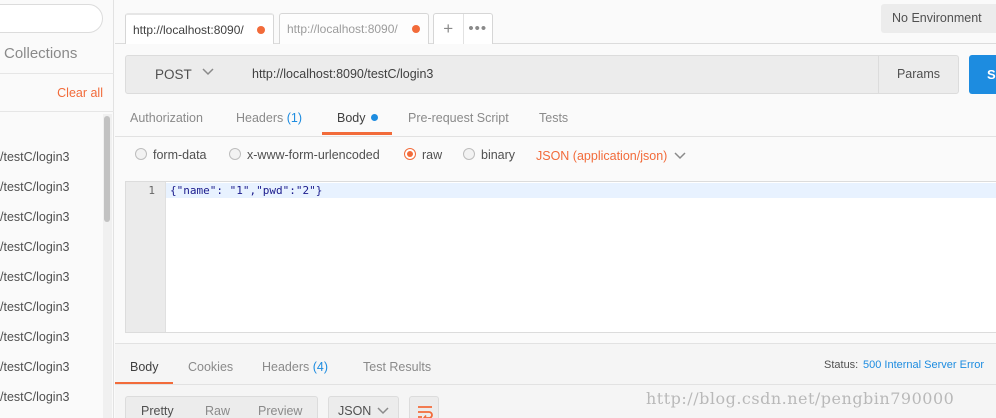 The width and height of the screenshot is (996, 418). Describe the element at coordinates (235, 154) in the screenshot. I see `urlencoded-radio` at that location.